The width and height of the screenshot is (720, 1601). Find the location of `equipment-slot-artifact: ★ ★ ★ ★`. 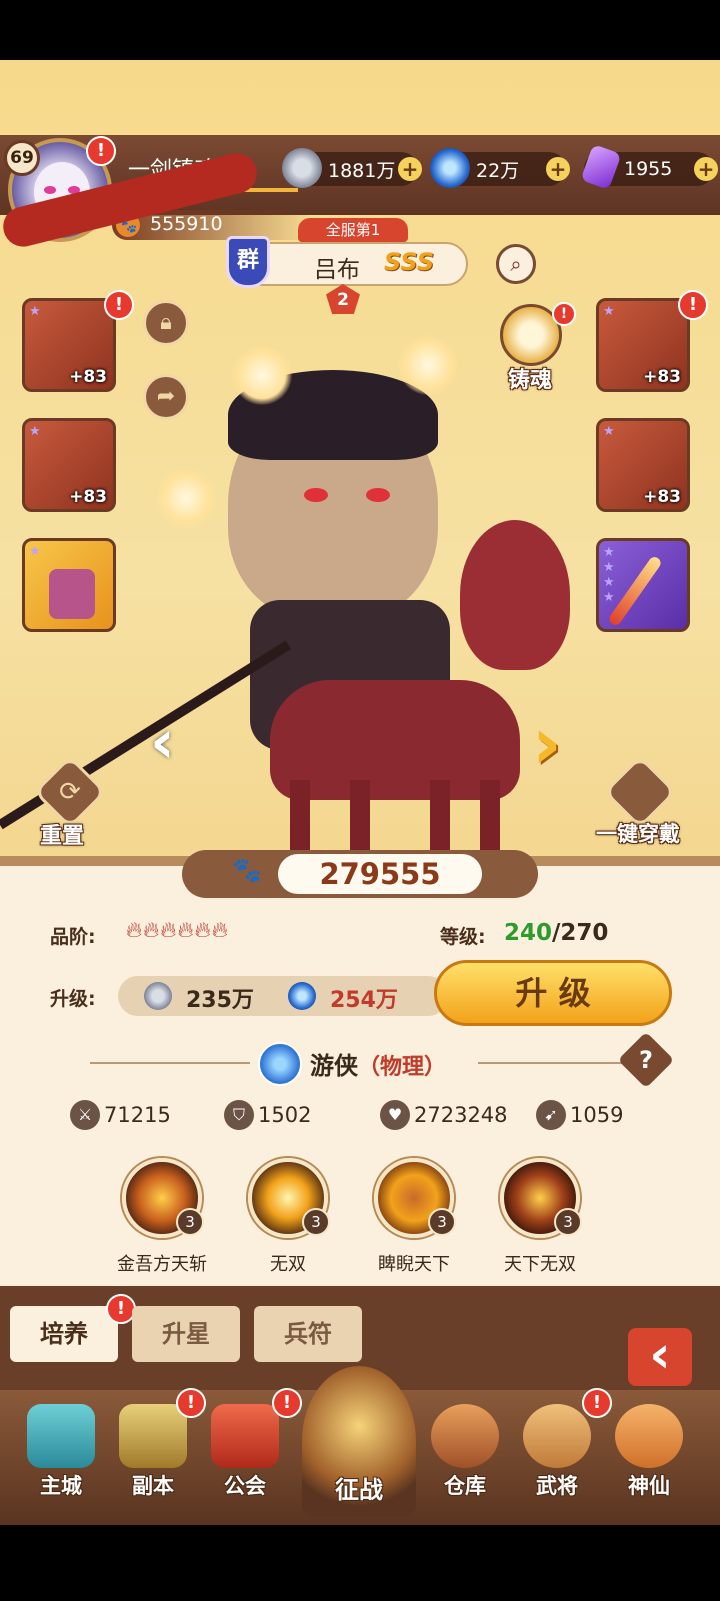

equipment-slot-artifact: ★ ★ ★ ★ is located at coordinates (643, 585).